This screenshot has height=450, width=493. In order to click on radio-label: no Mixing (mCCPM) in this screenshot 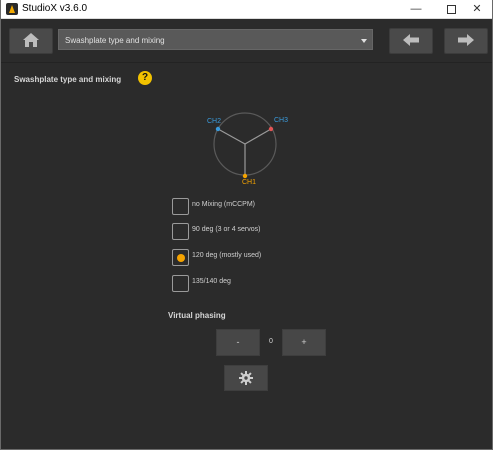, I will do `click(224, 204)`.